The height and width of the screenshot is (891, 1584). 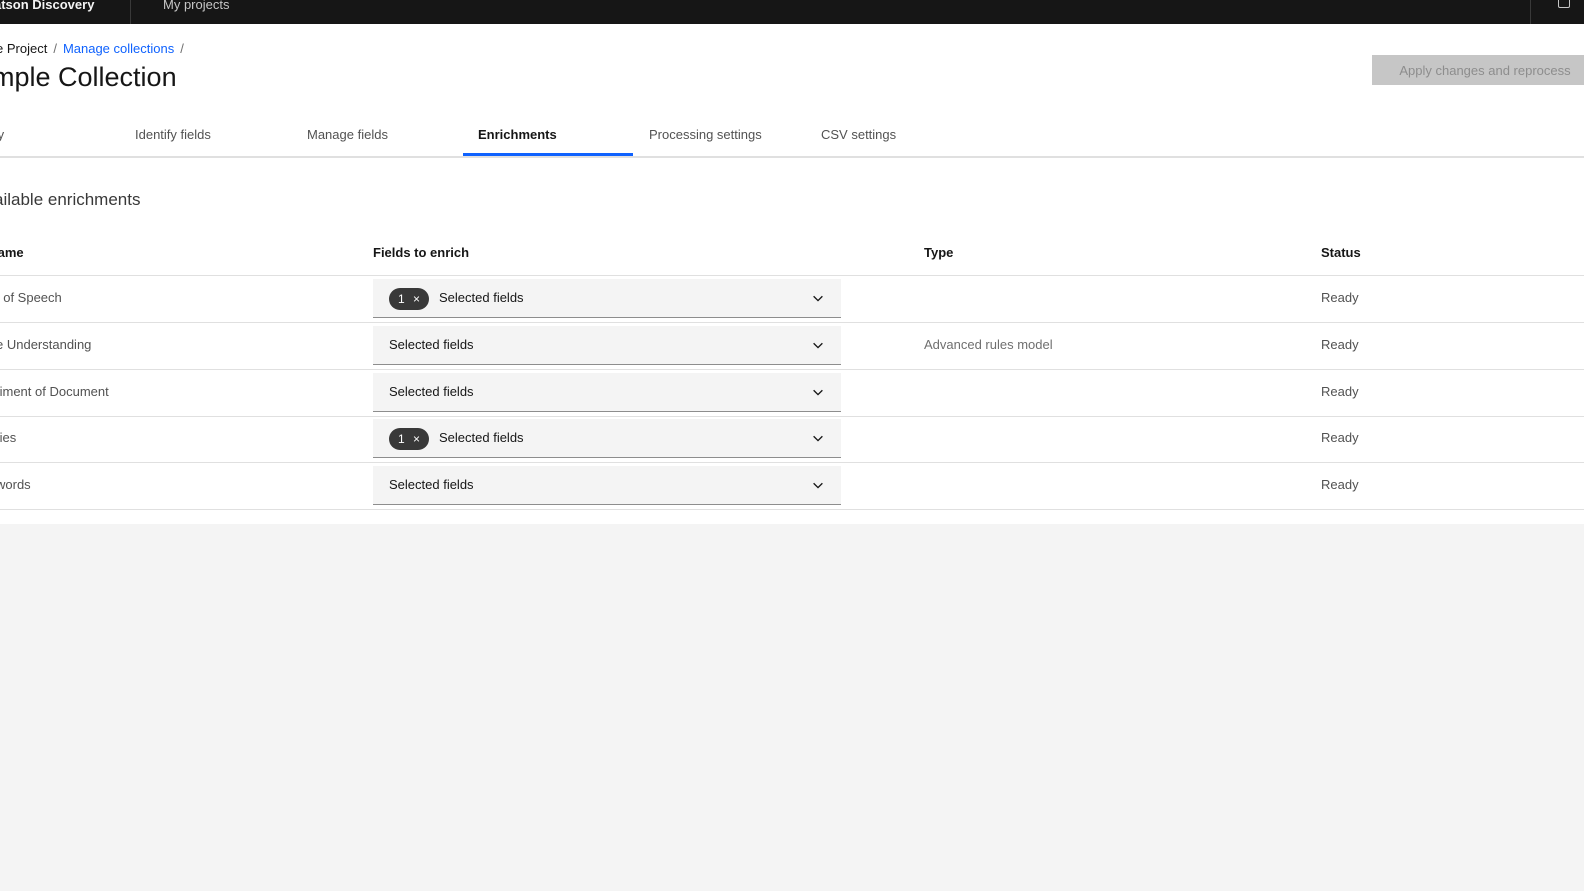 I want to click on tab-csv-settings: CSV settings, so click(x=858, y=134).